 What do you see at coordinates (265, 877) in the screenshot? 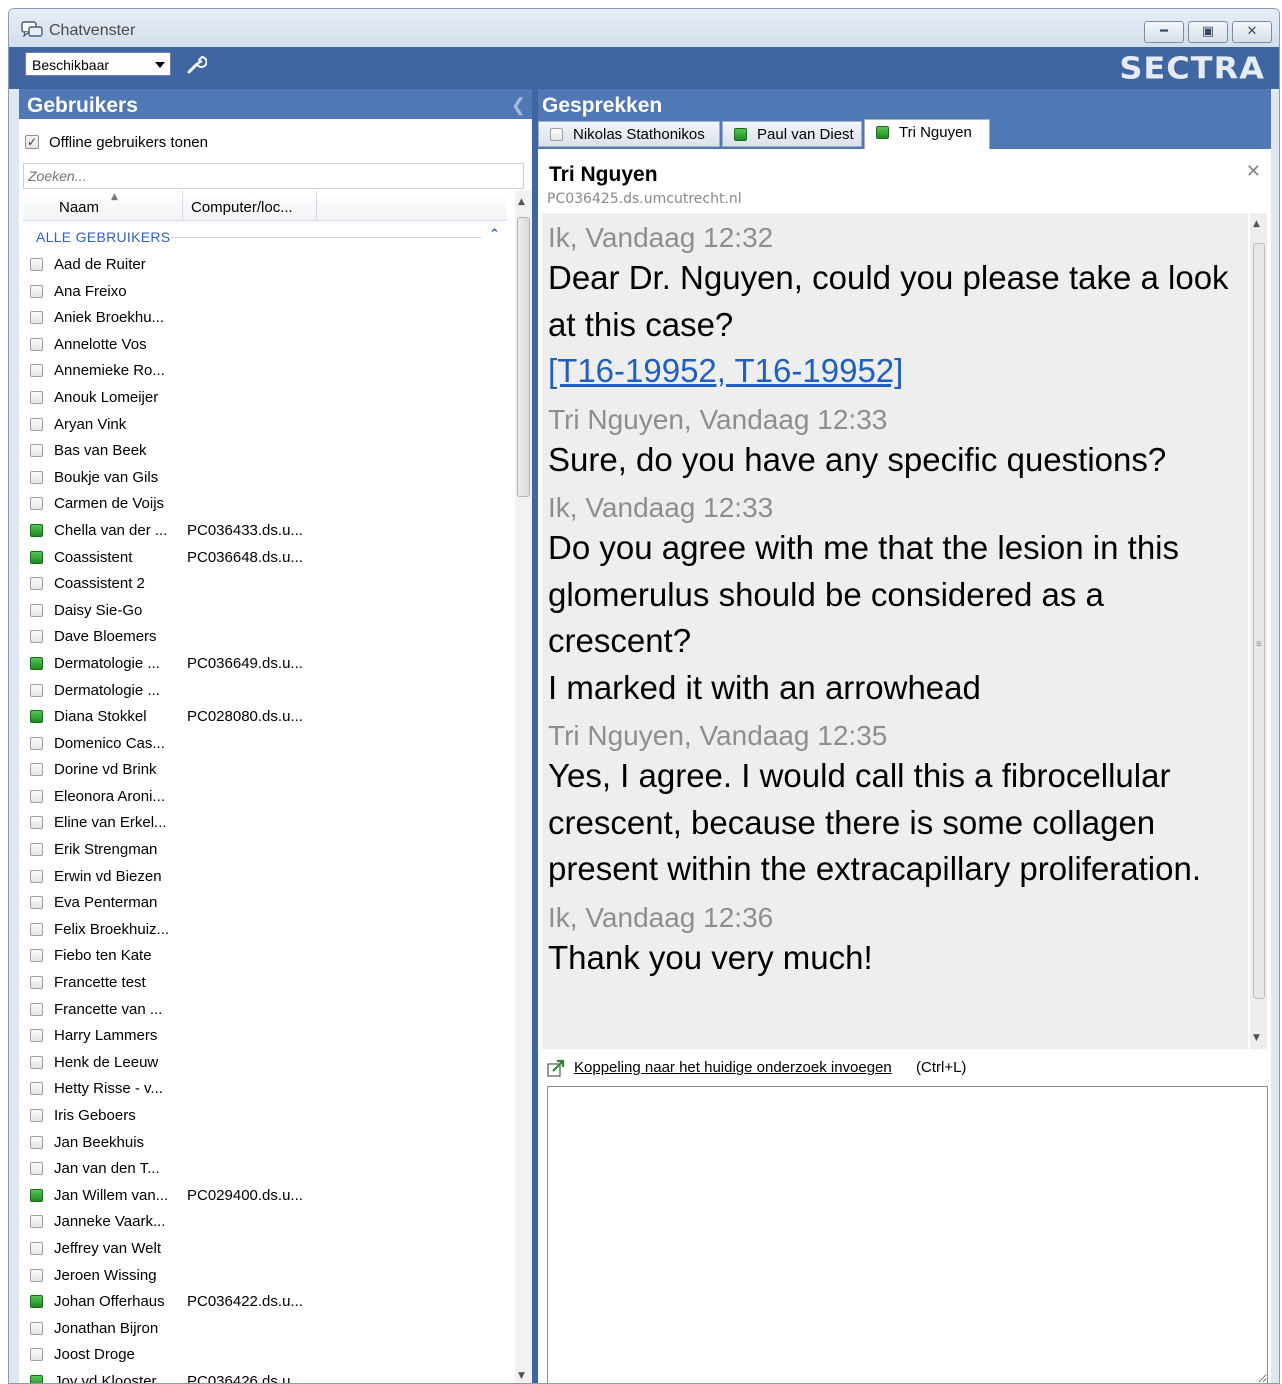
I see `user-row: Erwin vd Biezen` at bounding box center [265, 877].